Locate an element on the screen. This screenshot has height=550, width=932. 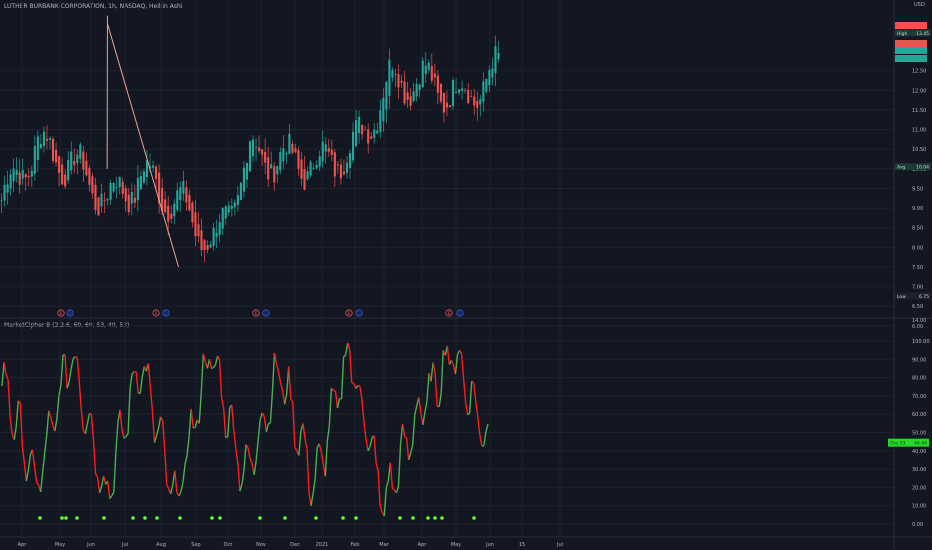
price-tick: 12.00 is located at coordinates (919, 91).